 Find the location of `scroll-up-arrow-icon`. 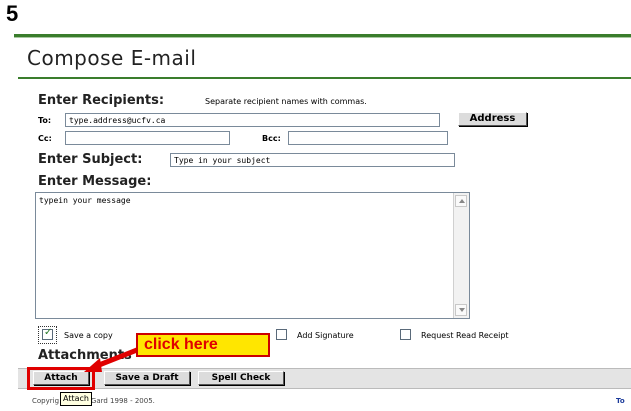

scroll-up-arrow-icon is located at coordinates (461, 201).